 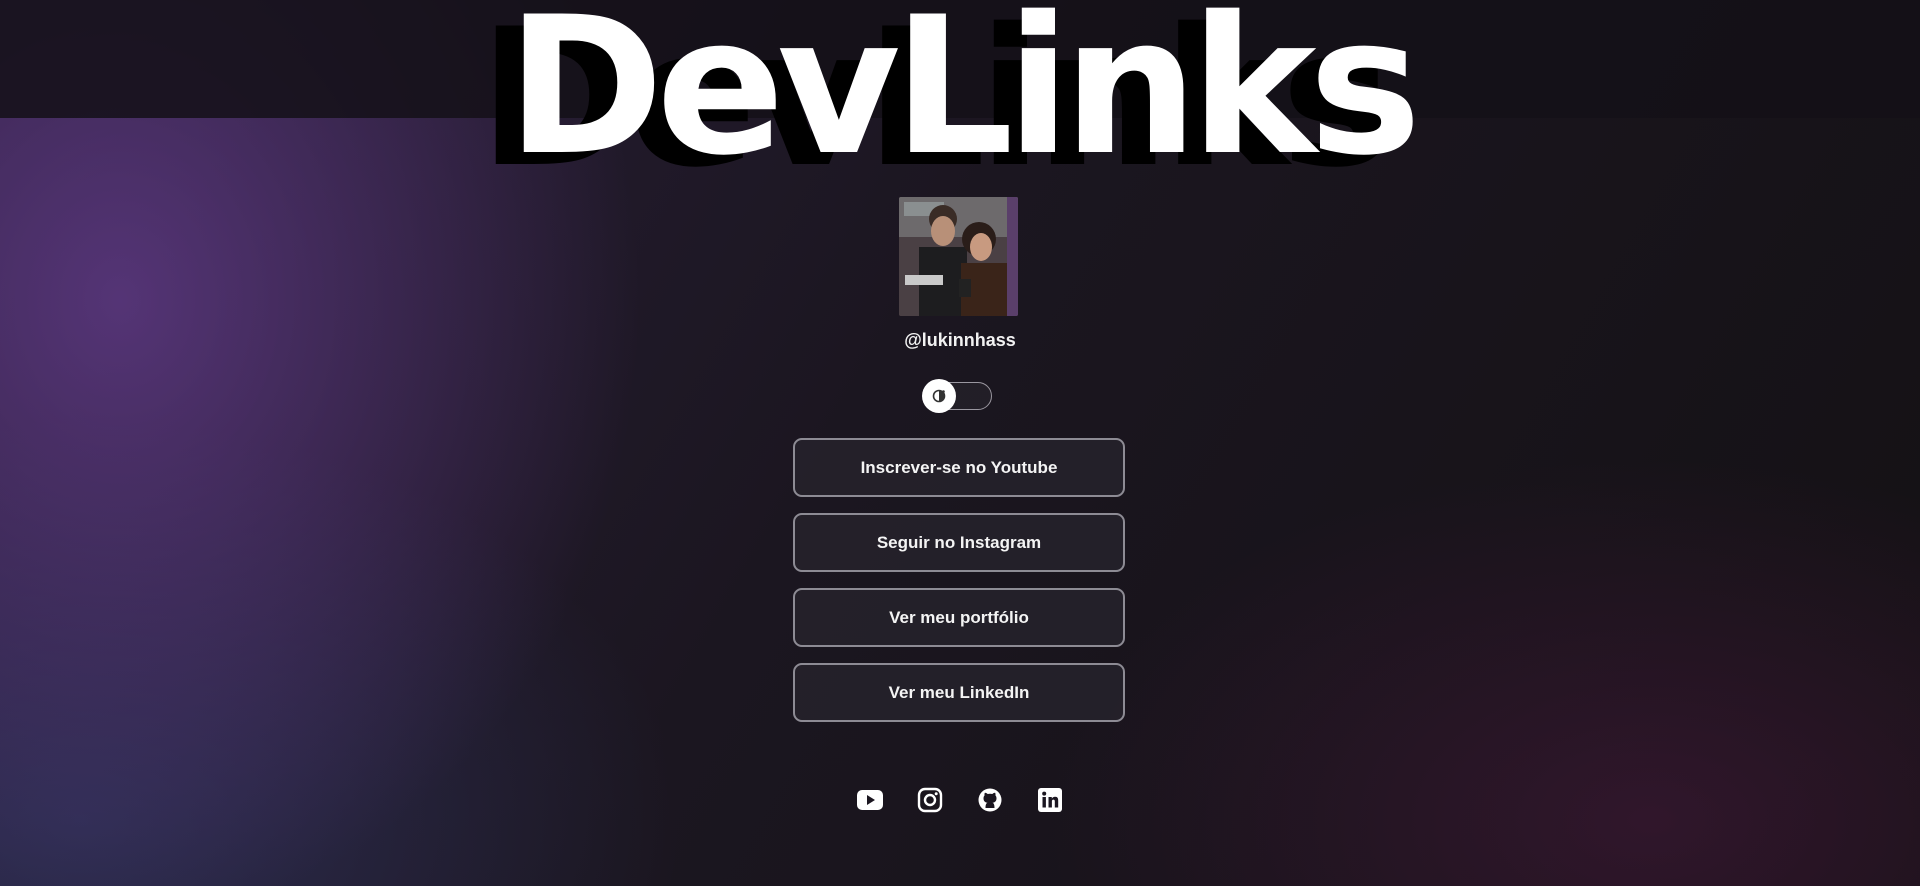 I want to click on toggle-knob, so click(x=939, y=396).